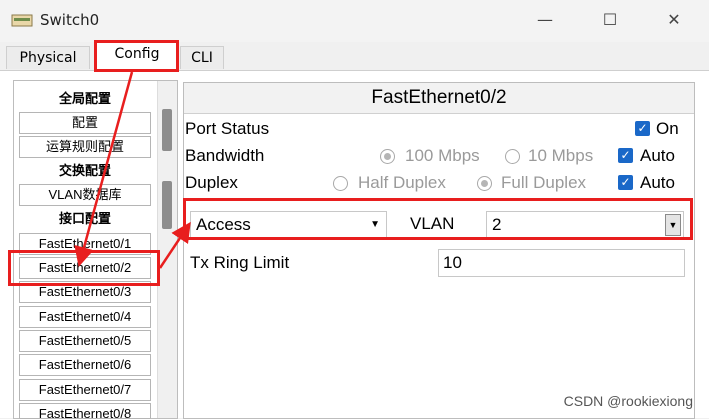 The width and height of the screenshot is (709, 419). I want to click on close-icon: ✕, so click(674, 20).